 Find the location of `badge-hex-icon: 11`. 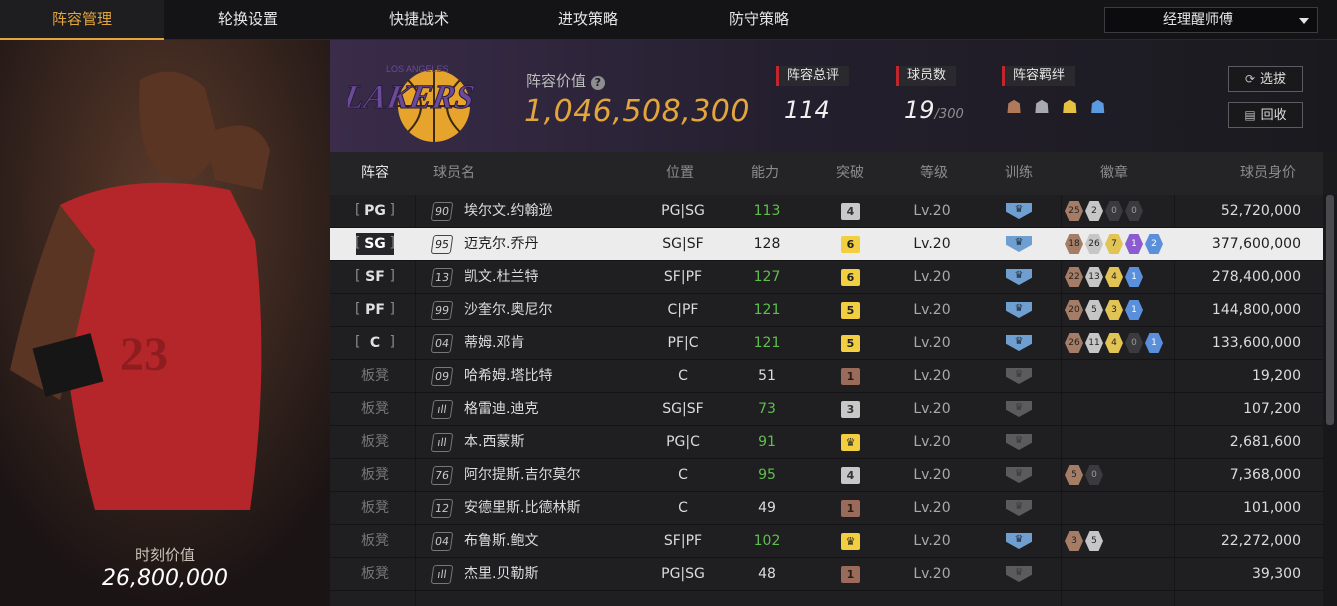

badge-hex-icon: 11 is located at coordinates (1094, 343).